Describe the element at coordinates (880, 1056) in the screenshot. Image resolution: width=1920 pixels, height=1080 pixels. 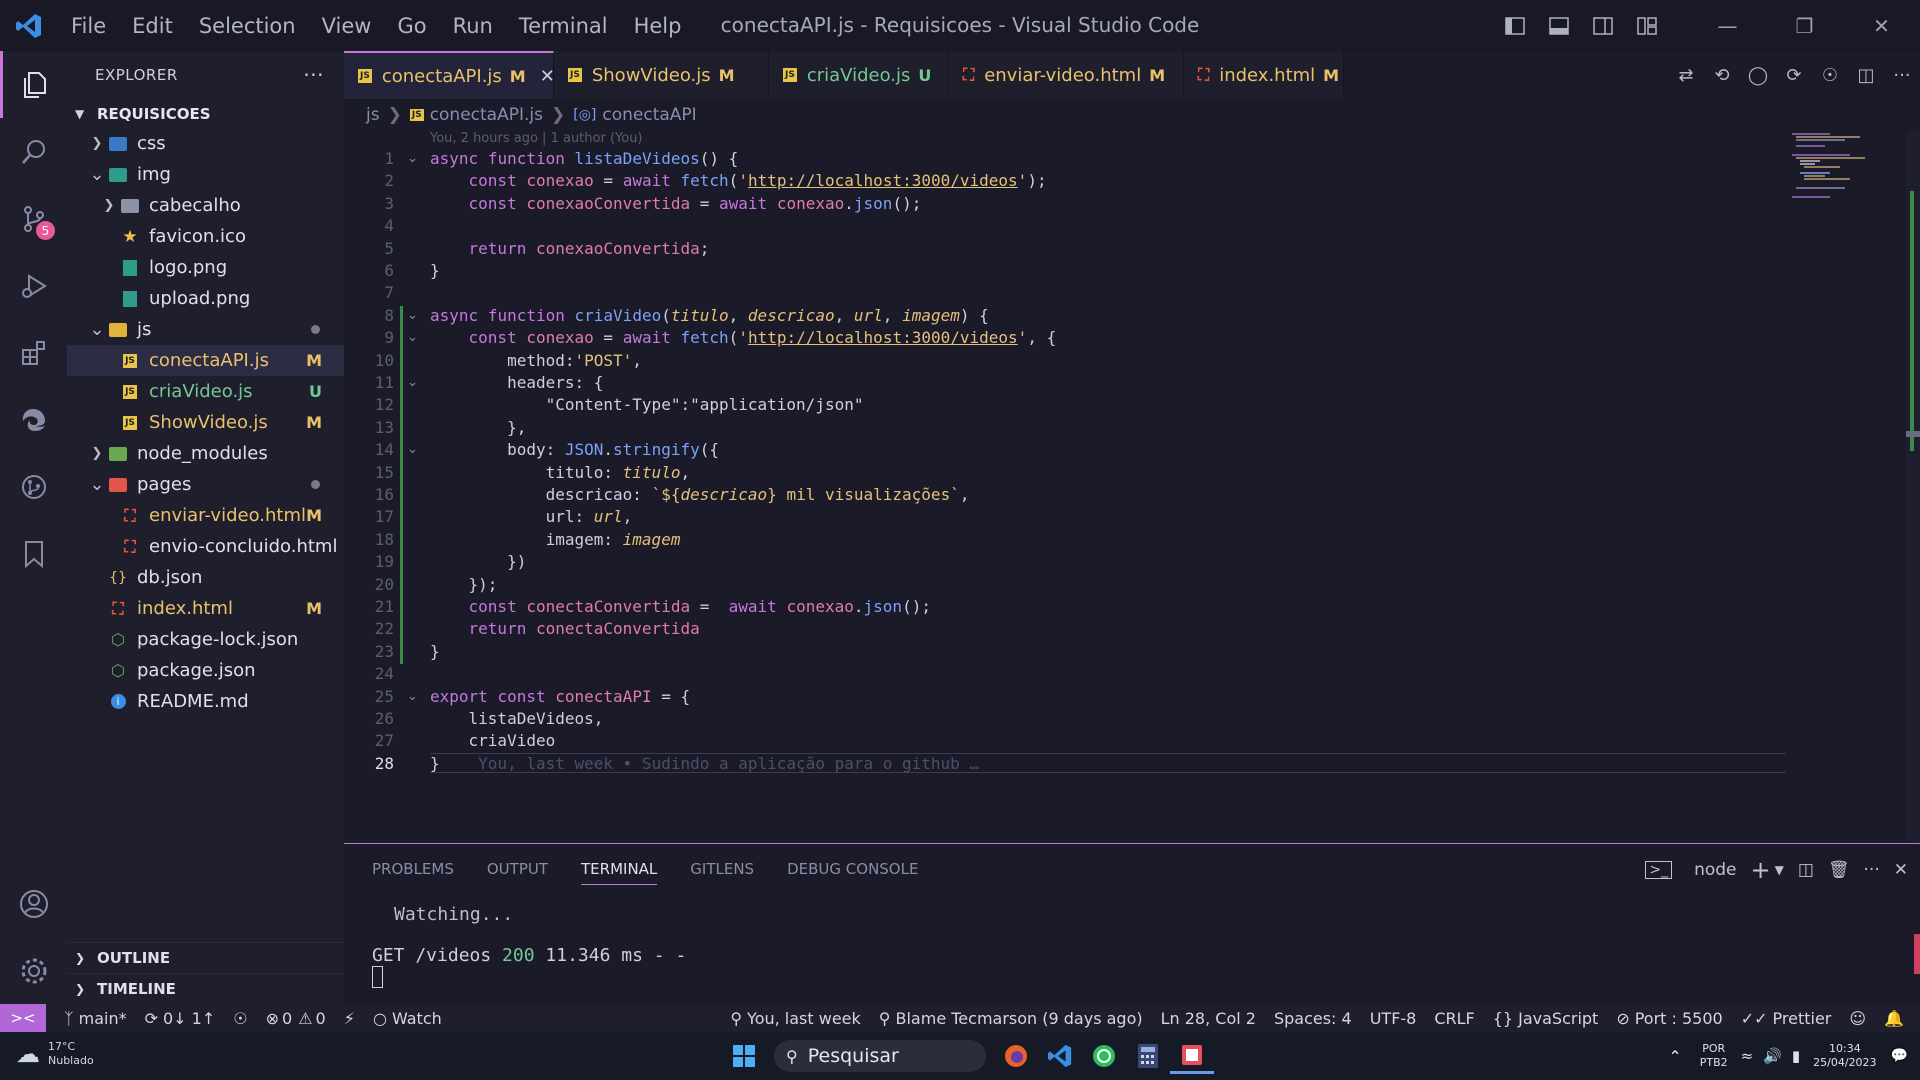
I see `taskbar-search: ⚲ Pesquisar` at that location.